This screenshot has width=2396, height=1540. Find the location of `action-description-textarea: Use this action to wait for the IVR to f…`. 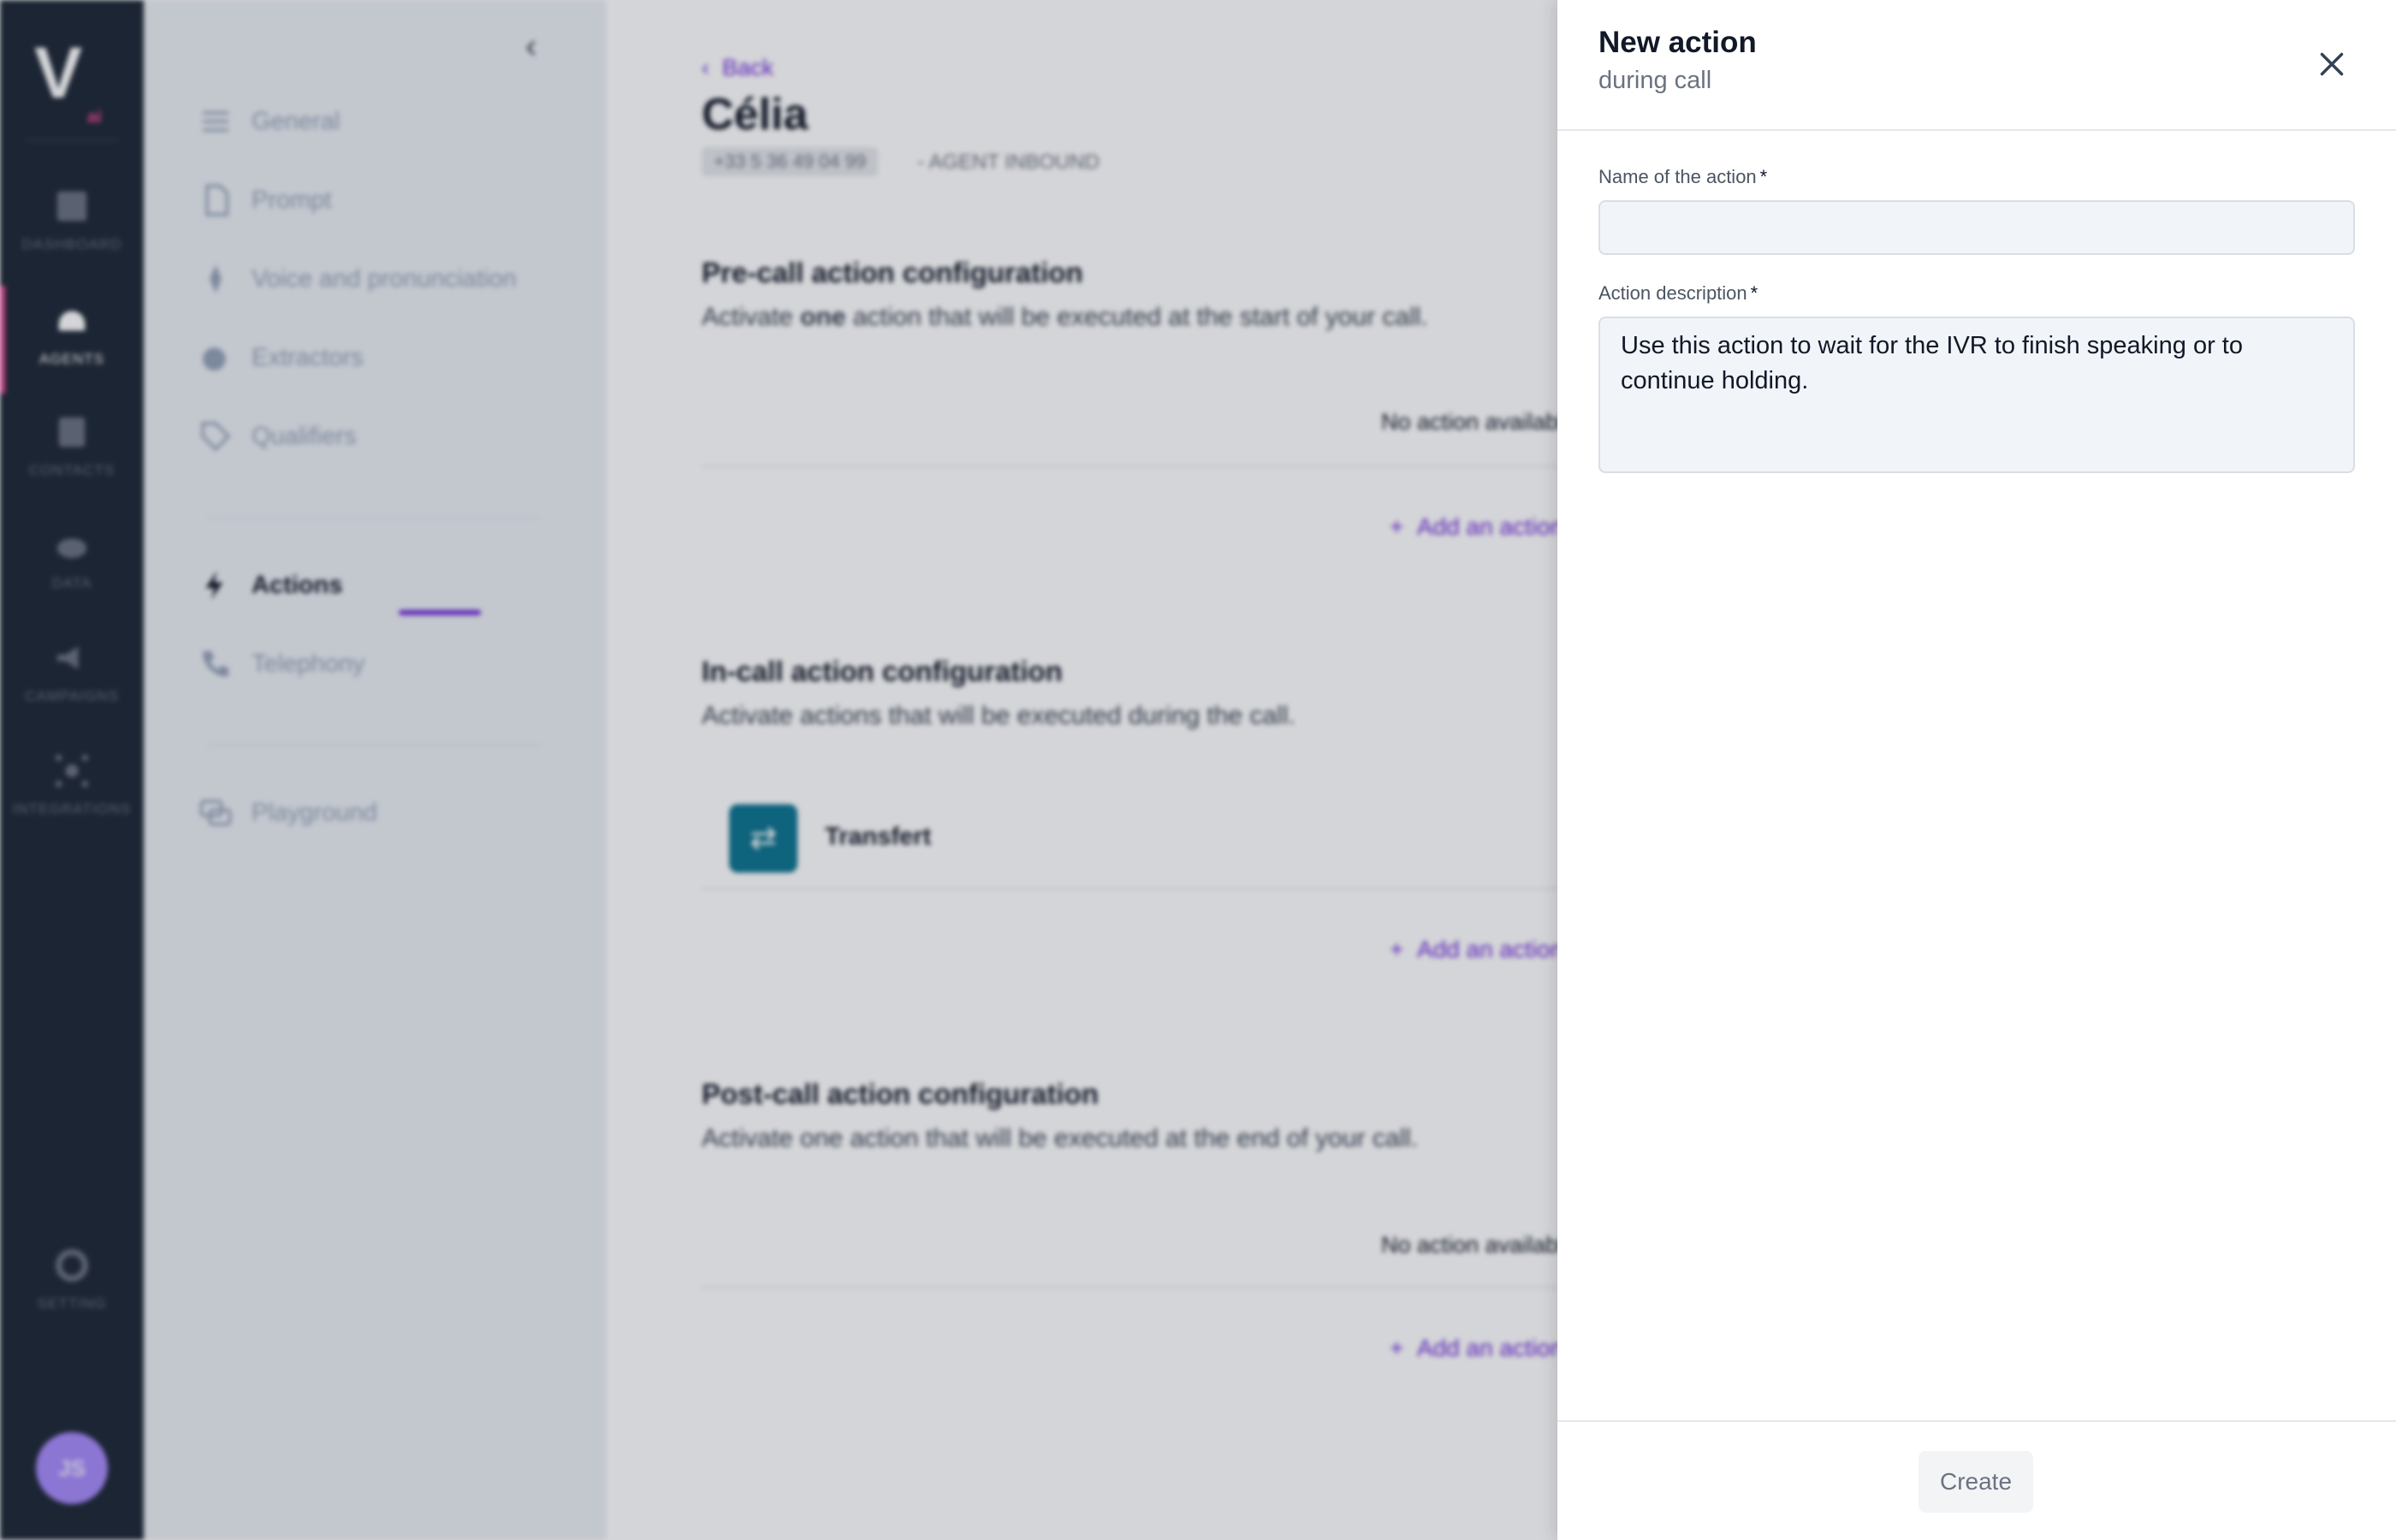

action-description-textarea: Use this action to wait for the IVR to f… is located at coordinates (1977, 395).